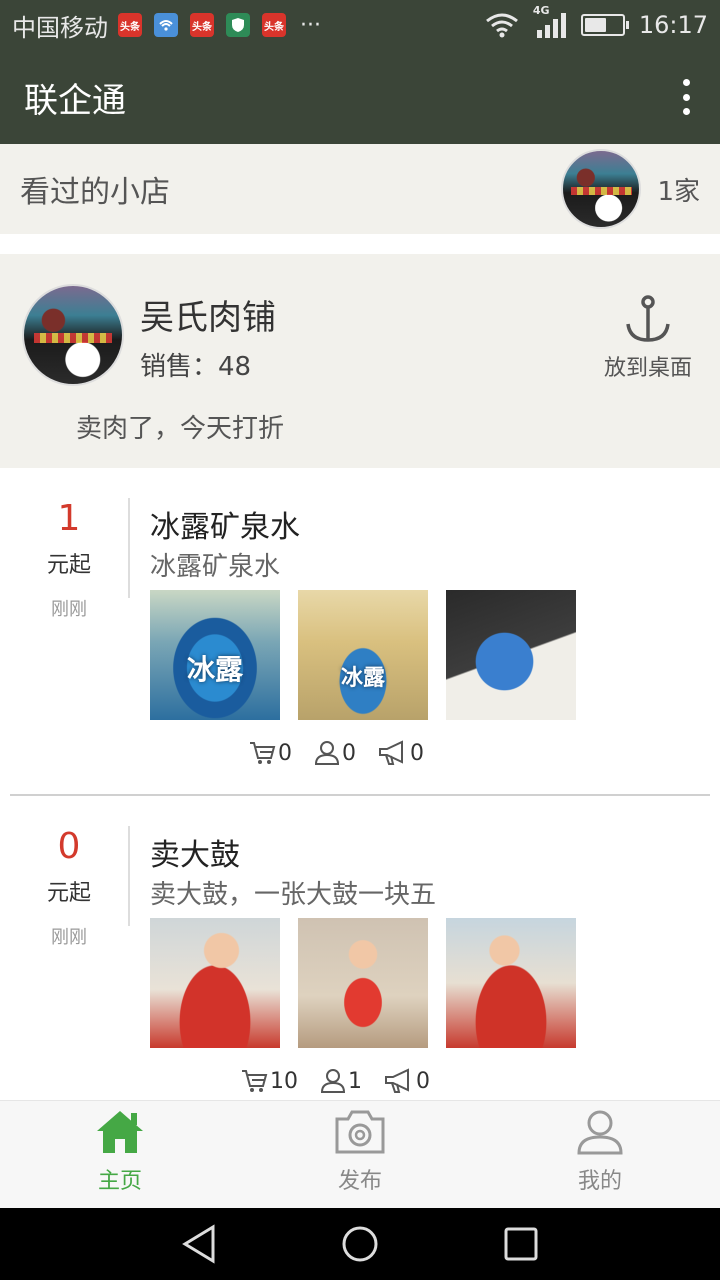 The image size is (720, 1280). What do you see at coordinates (215, 567) in the screenshot?
I see `product-subtitle: 冰露矿泉水` at bounding box center [215, 567].